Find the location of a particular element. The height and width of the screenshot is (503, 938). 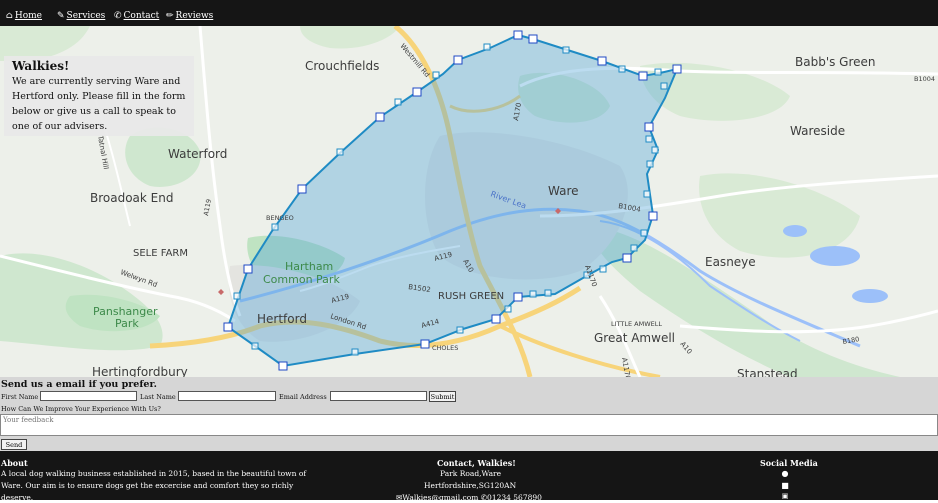

address-line: Hertfordshire,SG120AN is located at coordinates (470, 485).